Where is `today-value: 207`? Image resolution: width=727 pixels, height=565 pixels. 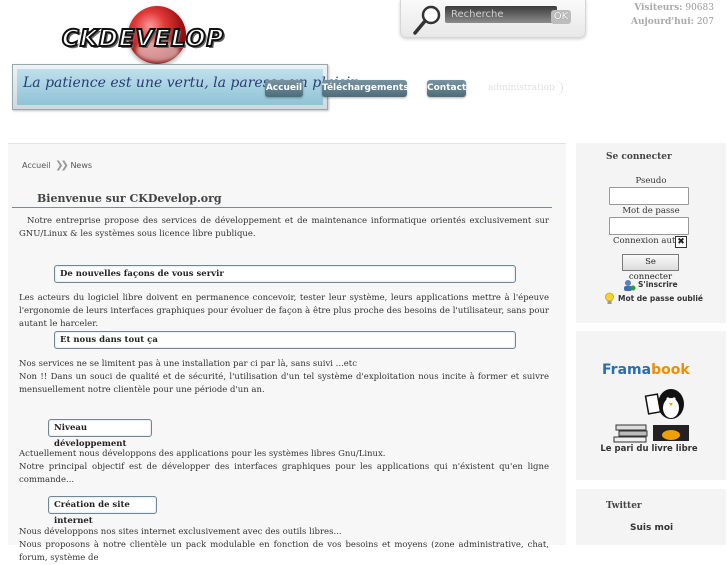 today-value: 207 is located at coordinates (705, 22).